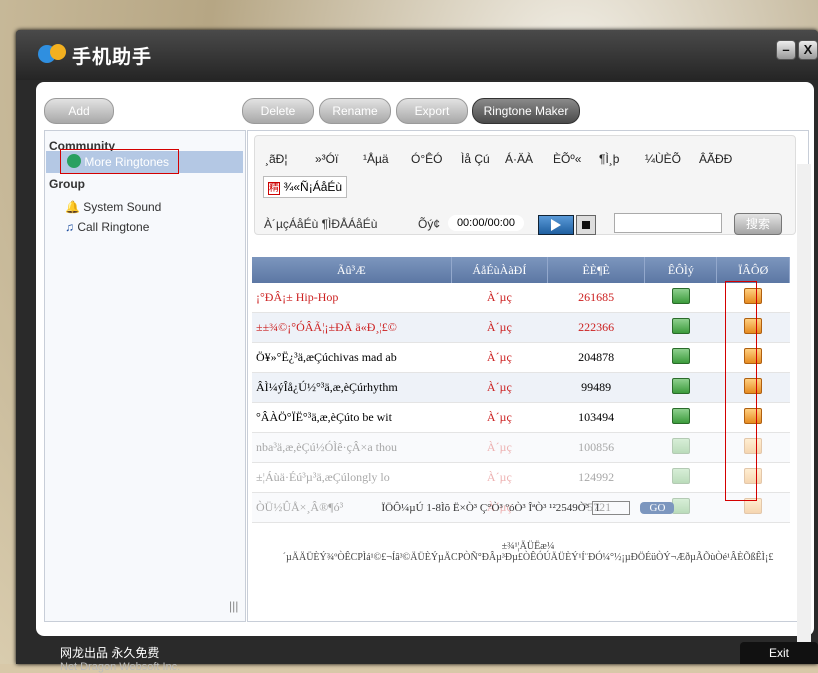 The height and width of the screenshot is (673, 818). What do you see at coordinates (681, 270) in the screenshot?
I see `column-header: ÊÔÌý` at bounding box center [681, 270].